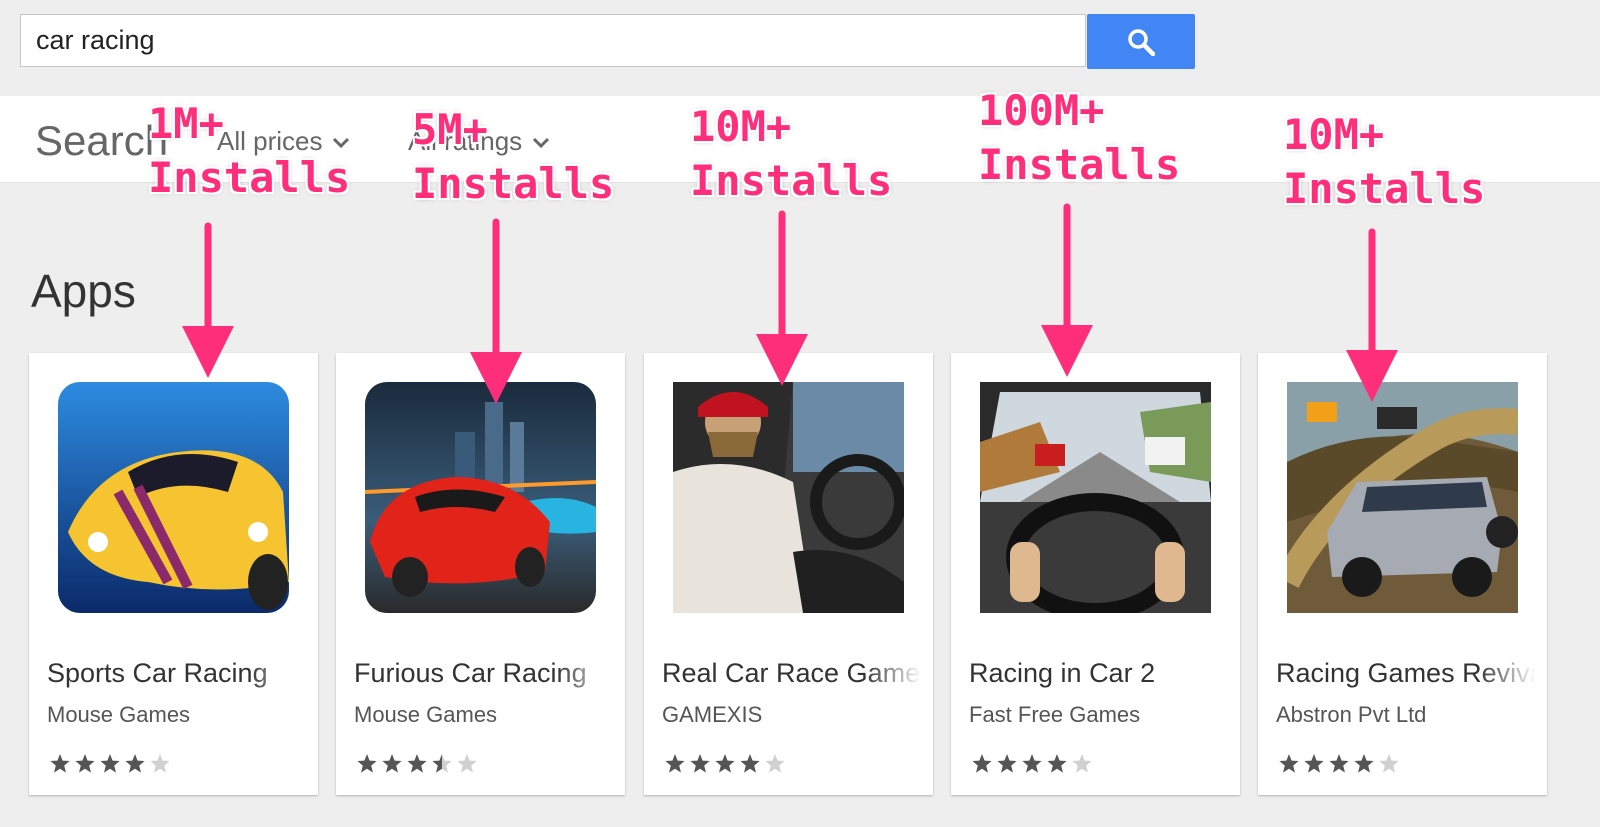 This screenshot has width=1600, height=827. I want to click on app-card: Furious Car Racing Mouse Games, so click(480, 574).